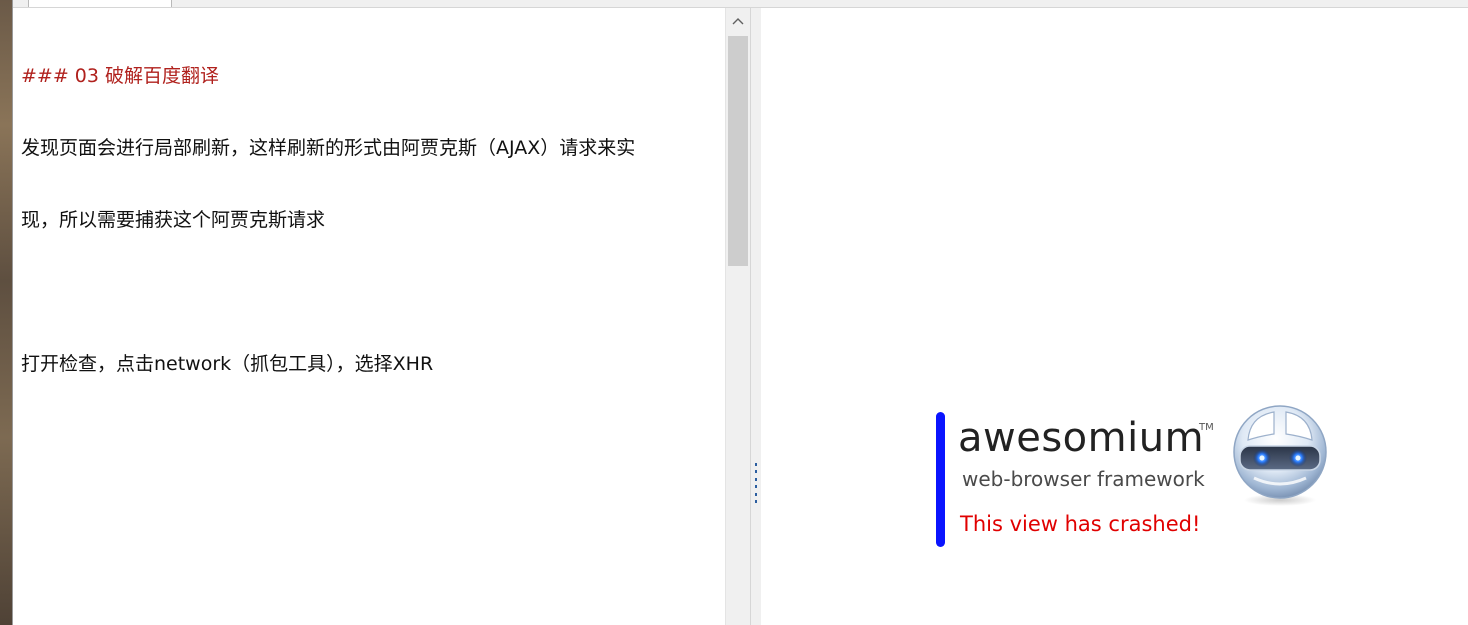  I want to click on scroll-up-button, so click(738, 21).